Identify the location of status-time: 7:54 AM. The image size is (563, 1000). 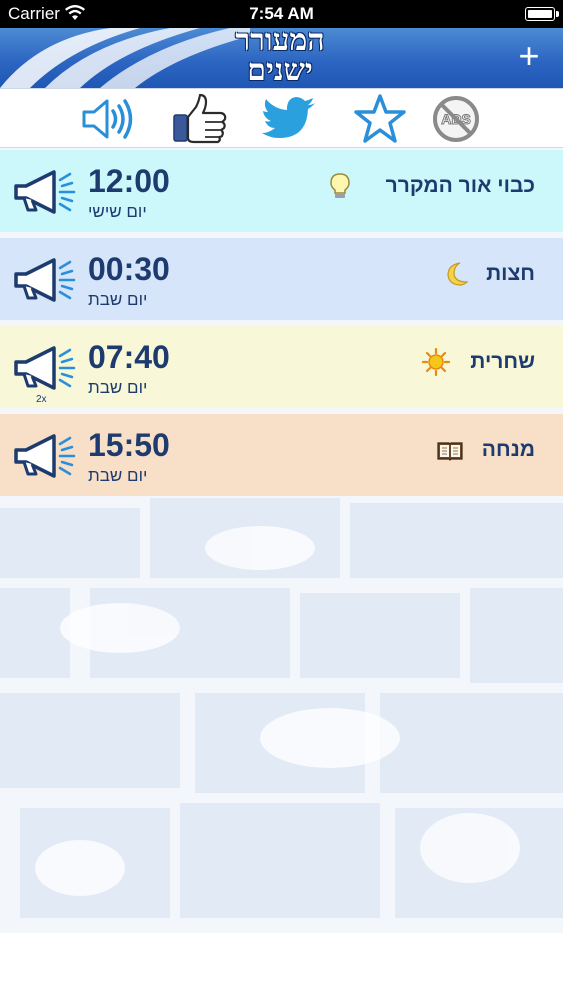
(281, 13).